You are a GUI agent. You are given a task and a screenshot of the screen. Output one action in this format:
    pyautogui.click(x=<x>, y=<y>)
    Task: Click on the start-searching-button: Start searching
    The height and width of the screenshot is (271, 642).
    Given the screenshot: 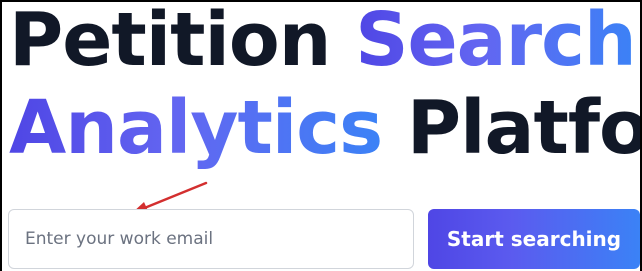 What is the action you would take?
    pyautogui.click(x=534, y=239)
    